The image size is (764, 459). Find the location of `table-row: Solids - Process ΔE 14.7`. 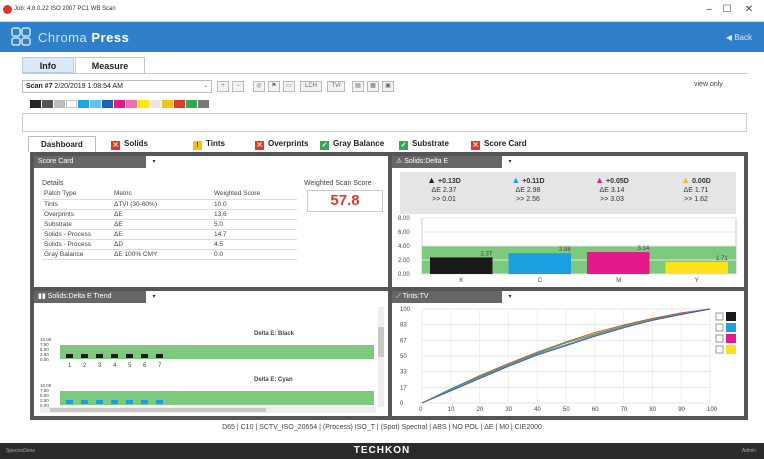

table-row: Solids - Process ΔE 14.7 is located at coordinates (169, 234).